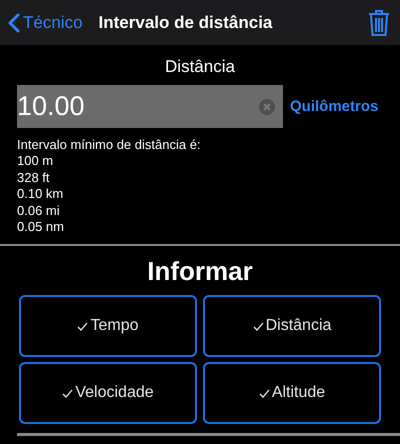 Image resolution: width=400 pixels, height=444 pixels. What do you see at coordinates (41, 227) in the screenshot?
I see `distance-value: 0.05 nm` at bounding box center [41, 227].